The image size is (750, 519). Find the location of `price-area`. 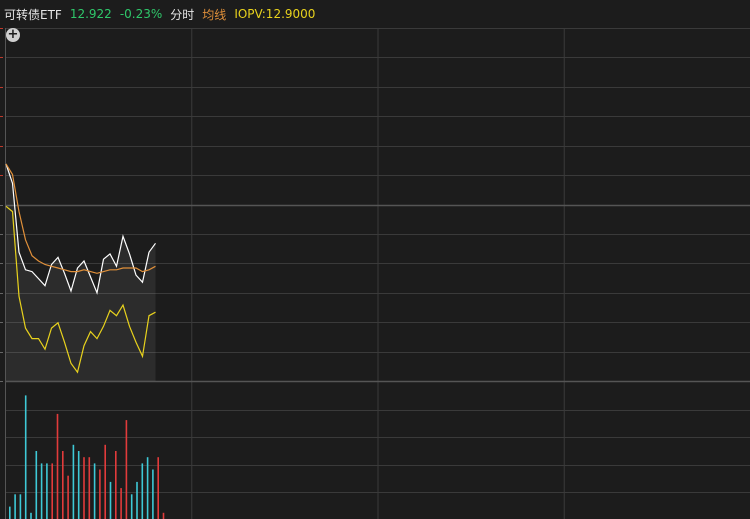

price-area is located at coordinates (81, 272).